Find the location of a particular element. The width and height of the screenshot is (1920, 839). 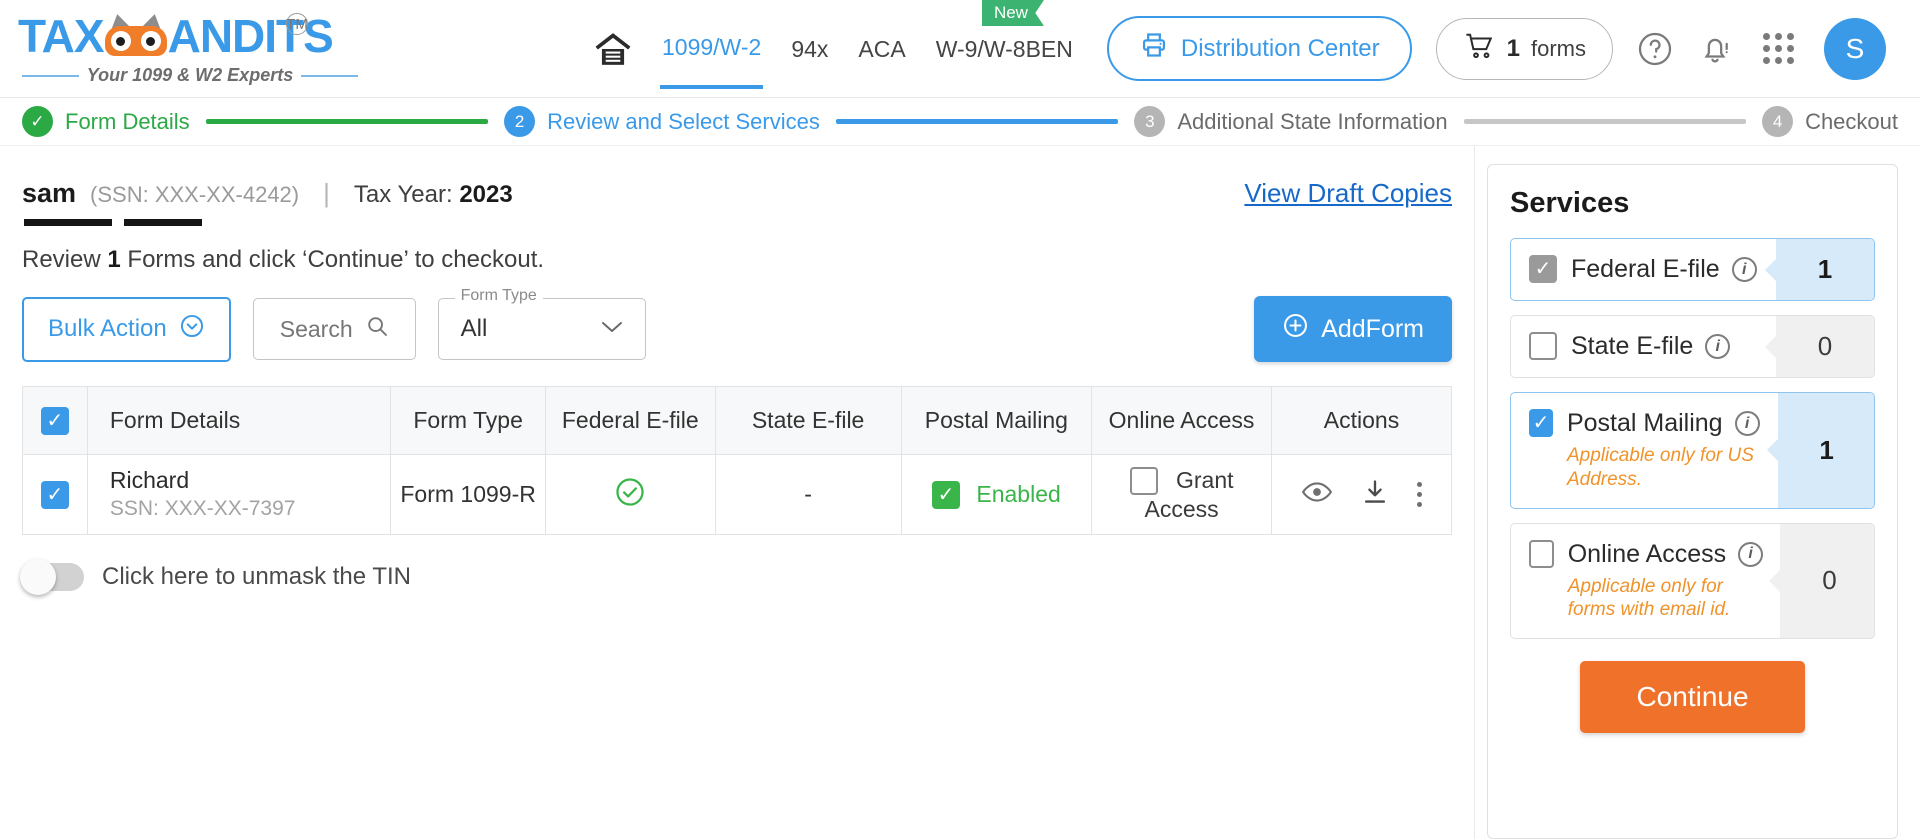

online-access-checkbox is located at coordinates (1143, 480).